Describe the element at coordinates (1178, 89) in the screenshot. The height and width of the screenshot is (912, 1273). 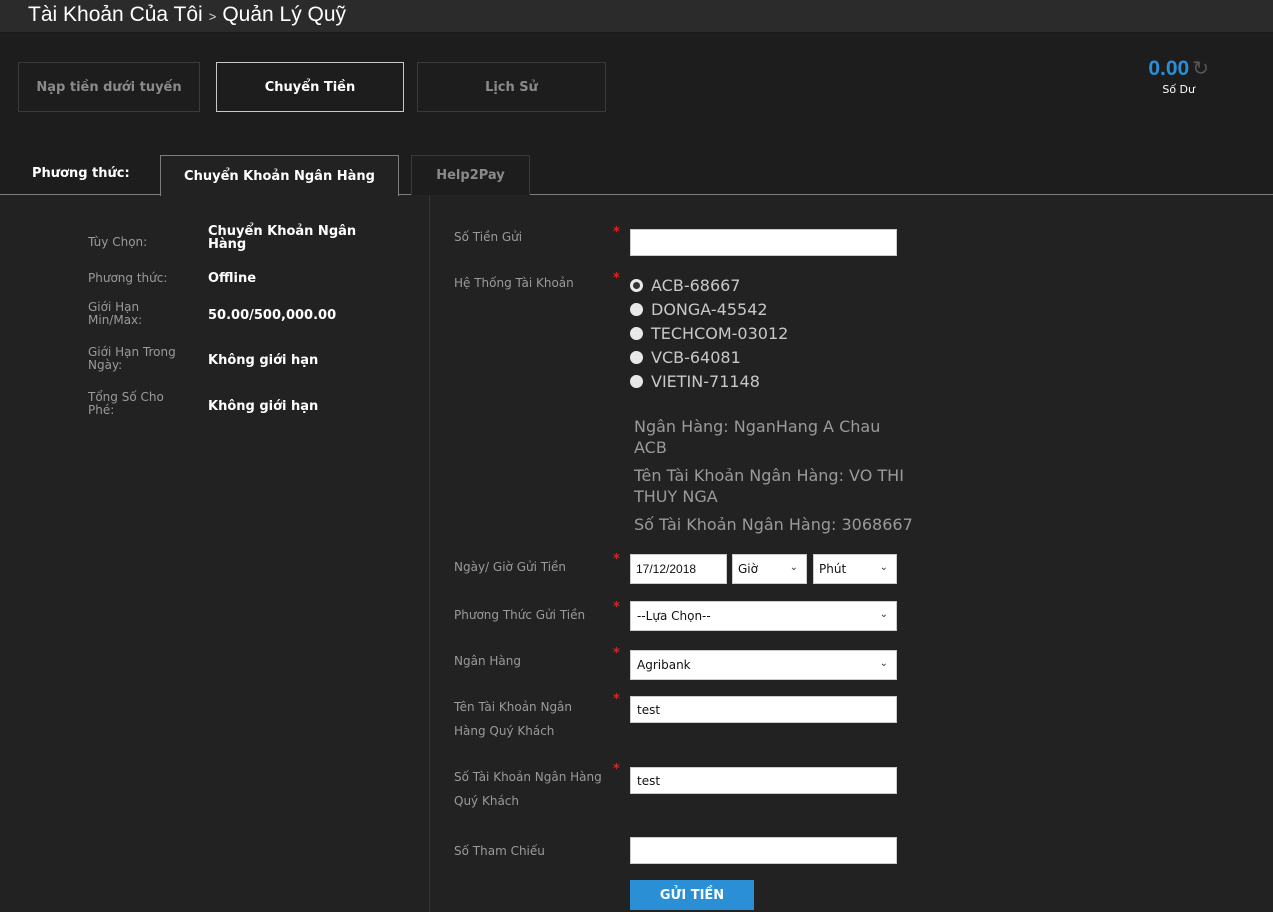
I see `balance-label: Số Dư` at that location.